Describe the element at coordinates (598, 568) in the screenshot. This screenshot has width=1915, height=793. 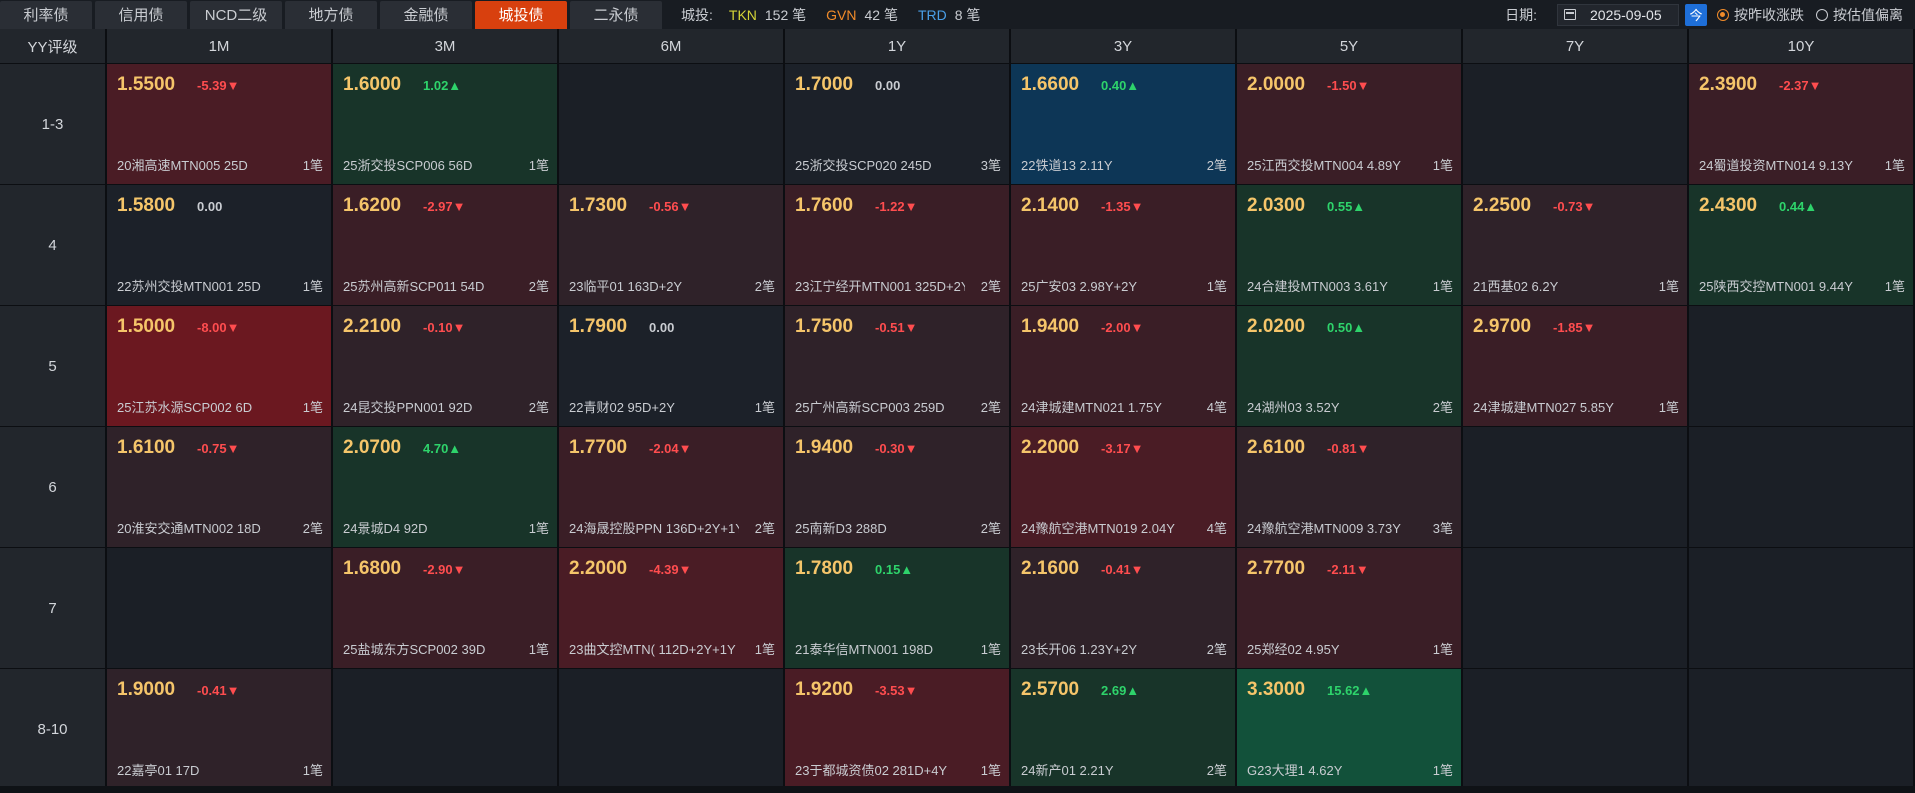
I see `yield-value: 2.2000` at that location.